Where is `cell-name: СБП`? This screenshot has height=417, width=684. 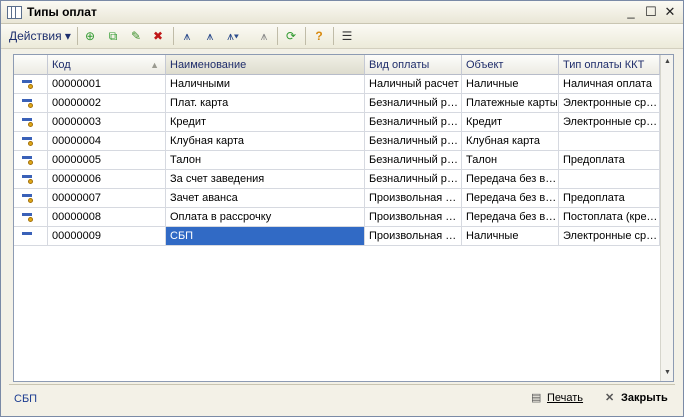 cell-name: СБП is located at coordinates (265, 236).